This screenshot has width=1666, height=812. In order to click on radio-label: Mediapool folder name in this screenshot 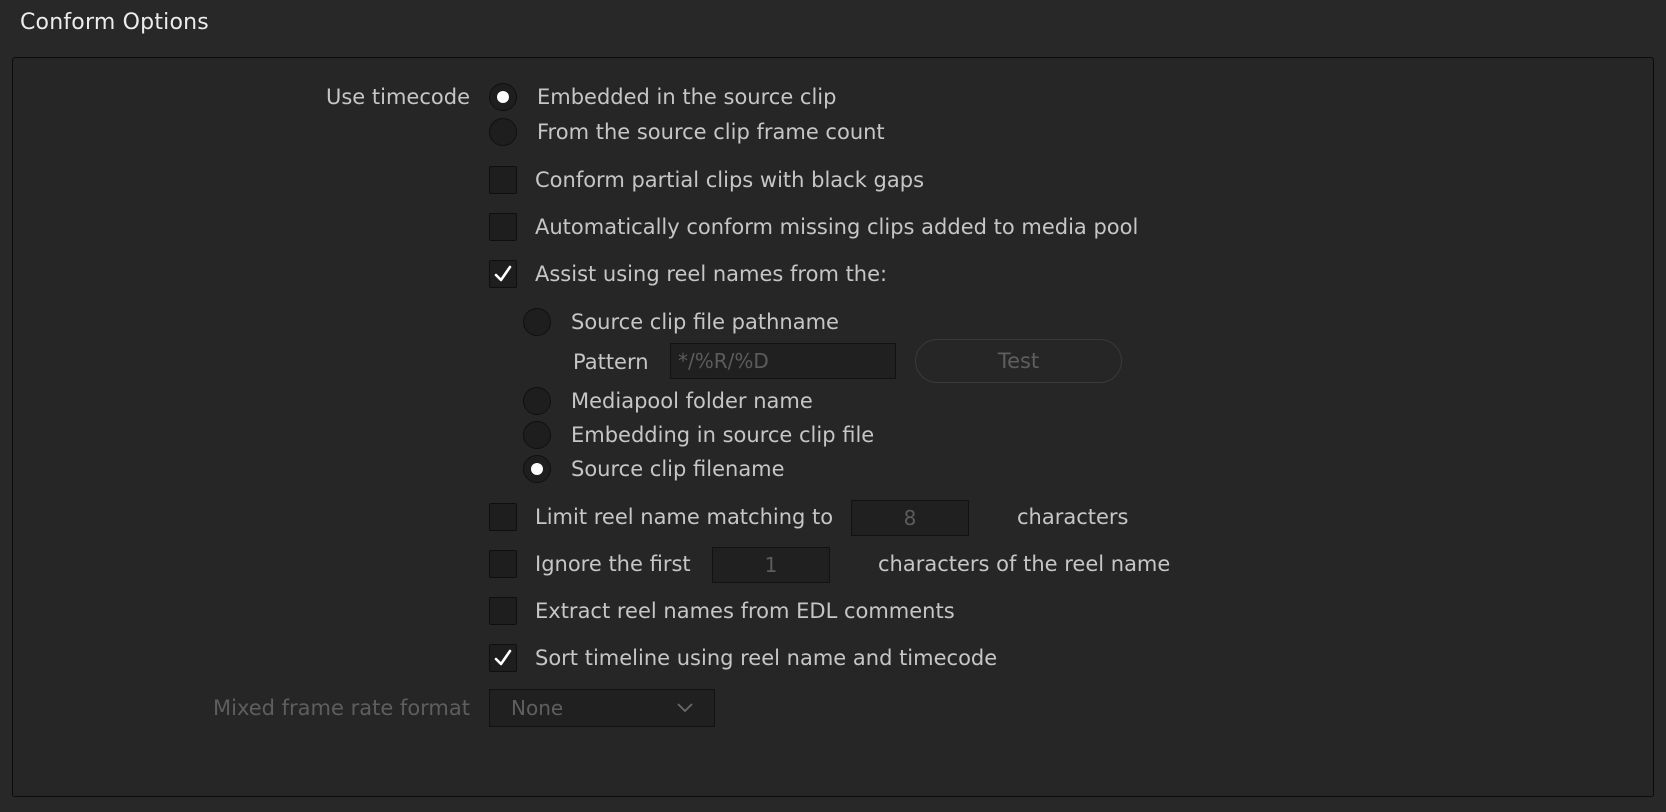, I will do `click(692, 401)`.